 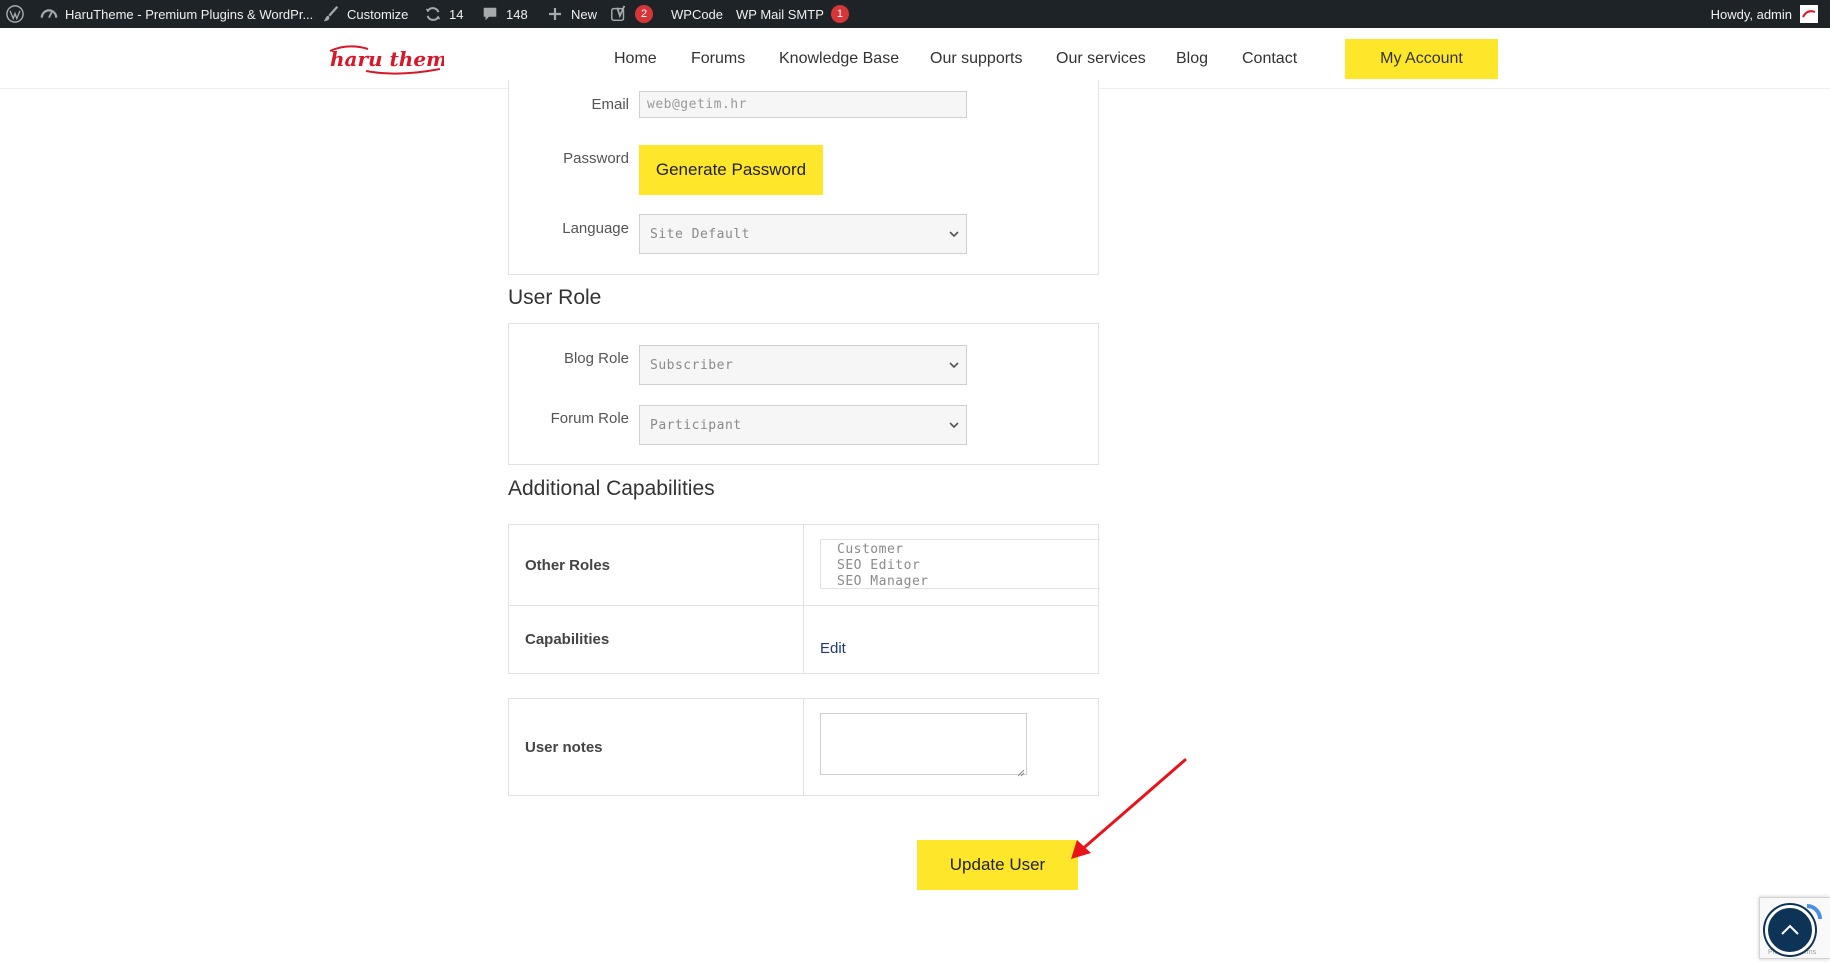 What do you see at coordinates (387, 59) in the screenshot?
I see `logo-wordmark: haru theme` at bounding box center [387, 59].